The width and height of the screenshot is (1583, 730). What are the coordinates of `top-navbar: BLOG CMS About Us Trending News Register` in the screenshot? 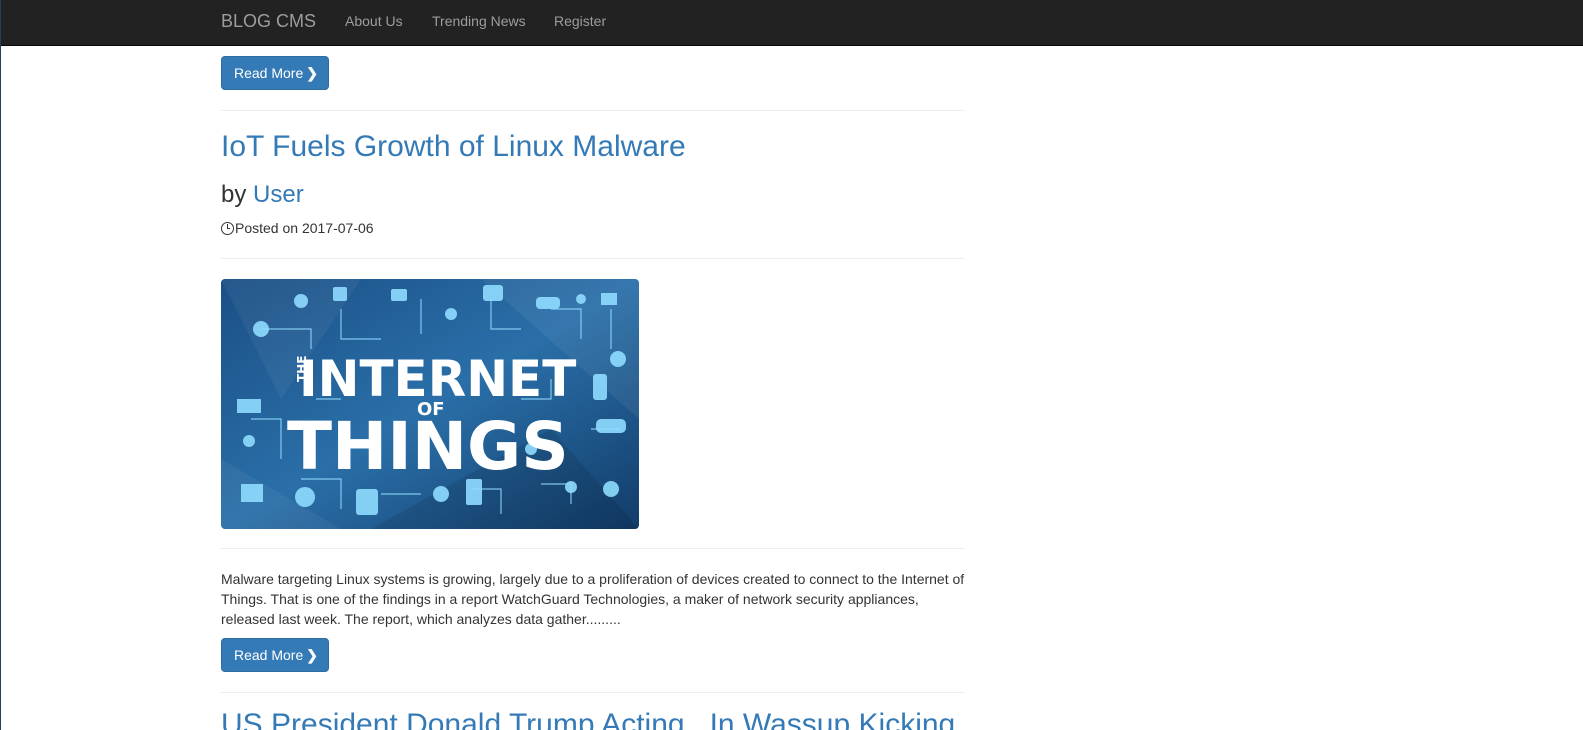 It's located at (792, 23).